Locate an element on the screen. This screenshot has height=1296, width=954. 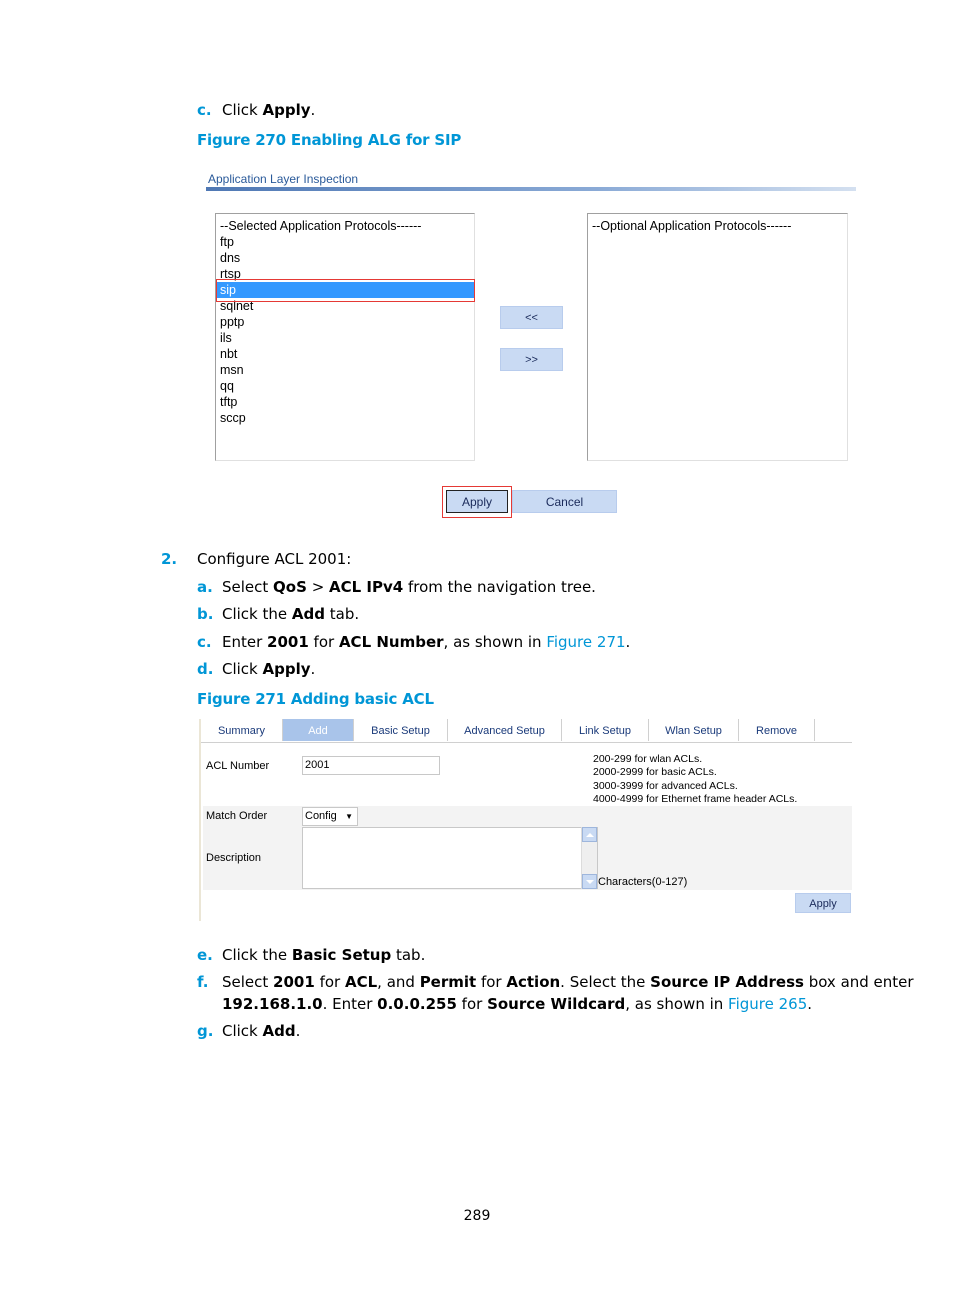
step-marker: b. is located at coordinates (205, 614).